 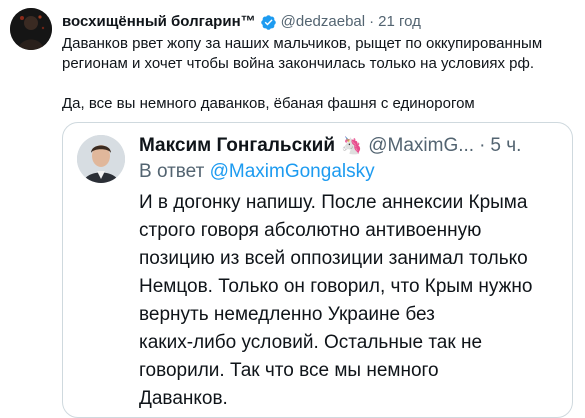 What do you see at coordinates (268, 22) in the screenshot?
I see `verified-badge-icon` at bounding box center [268, 22].